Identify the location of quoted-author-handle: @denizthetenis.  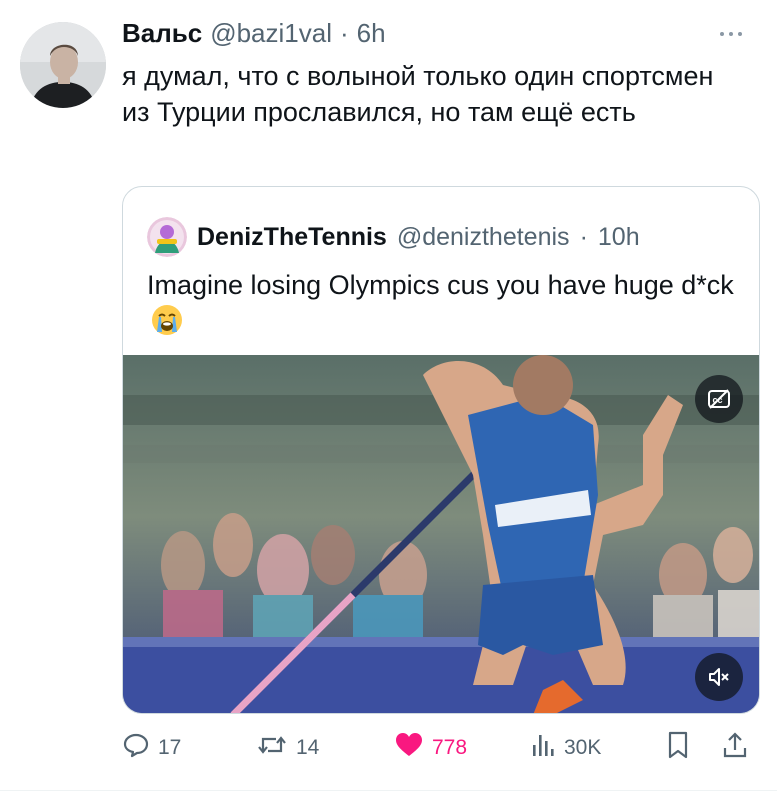
(483, 237).